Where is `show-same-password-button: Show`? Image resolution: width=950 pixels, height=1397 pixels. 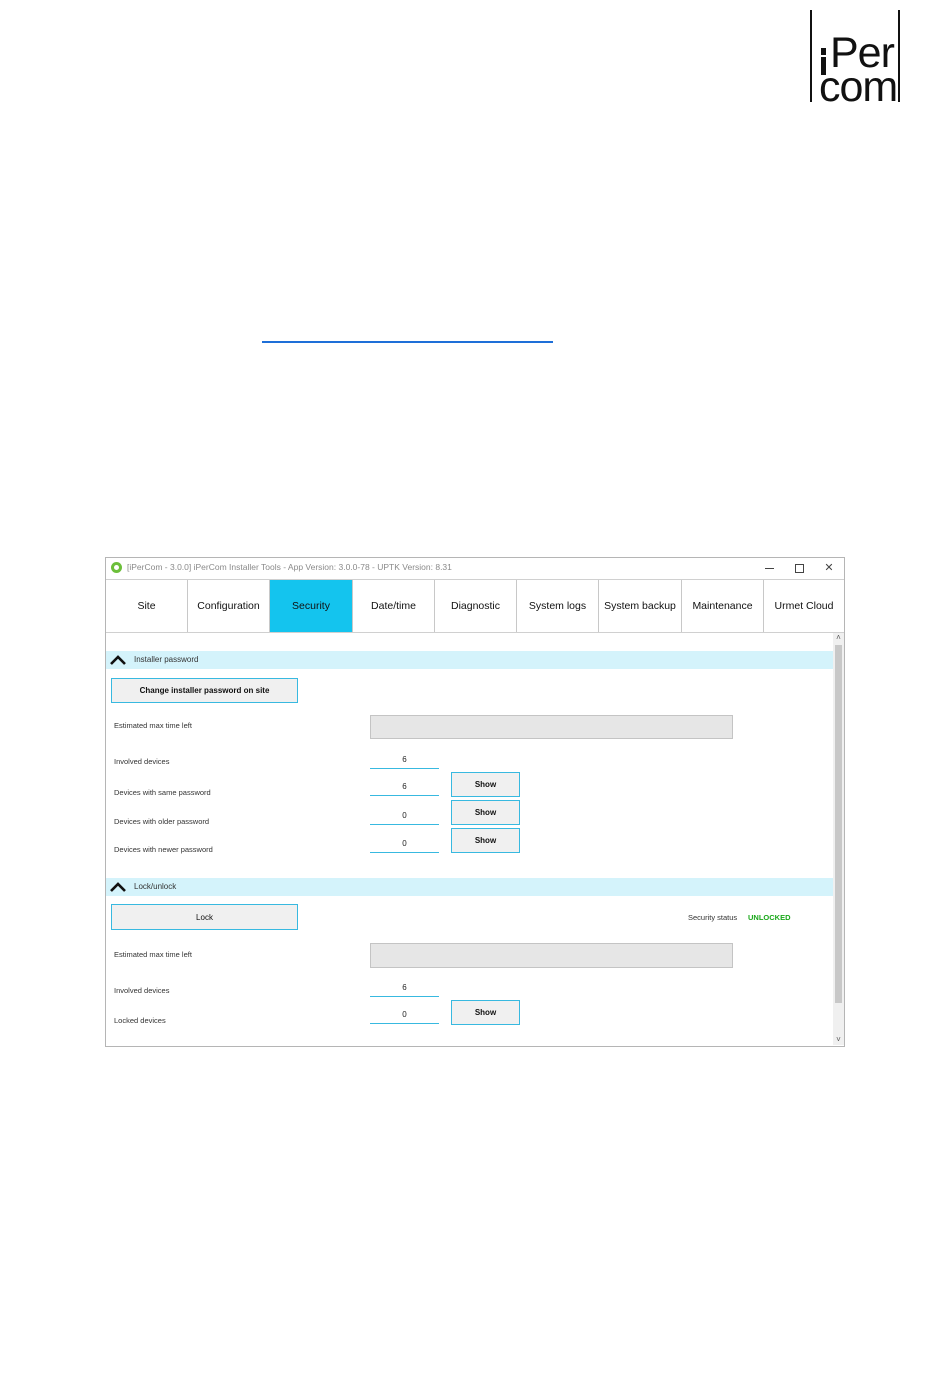 show-same-password-button: Show is located at coordinates (485, 784).